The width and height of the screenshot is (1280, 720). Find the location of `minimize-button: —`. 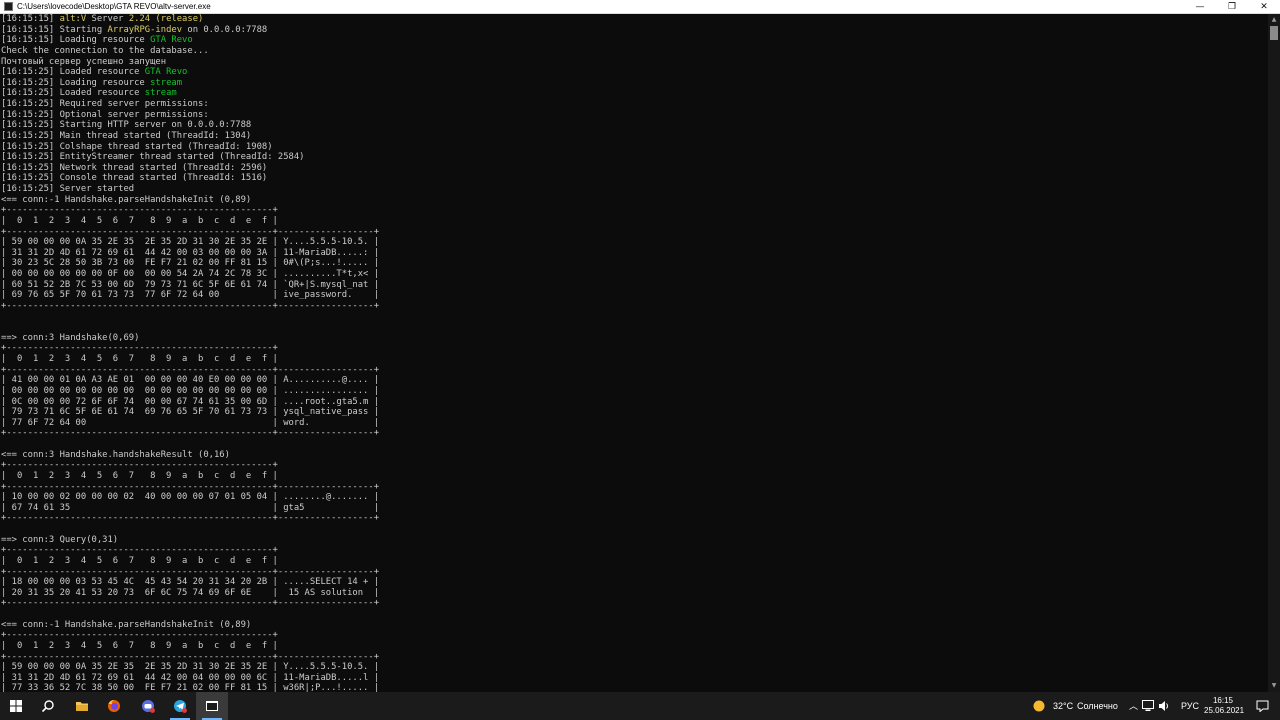

minimize-button: — is located at coordinates (1200, 7).